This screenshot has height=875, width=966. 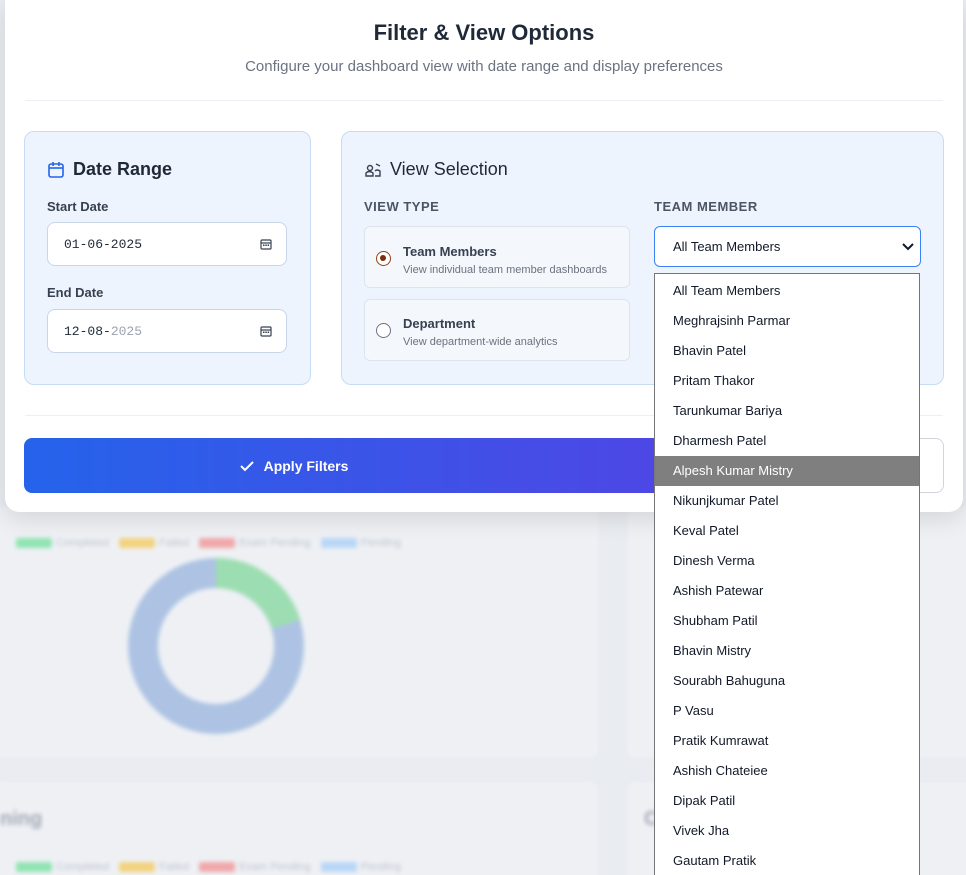 What do you see at coordinates (787, 441) in the screenshot?
I see `dropdown-option: Dharmesh Patel` at bounding box center [787, 441].